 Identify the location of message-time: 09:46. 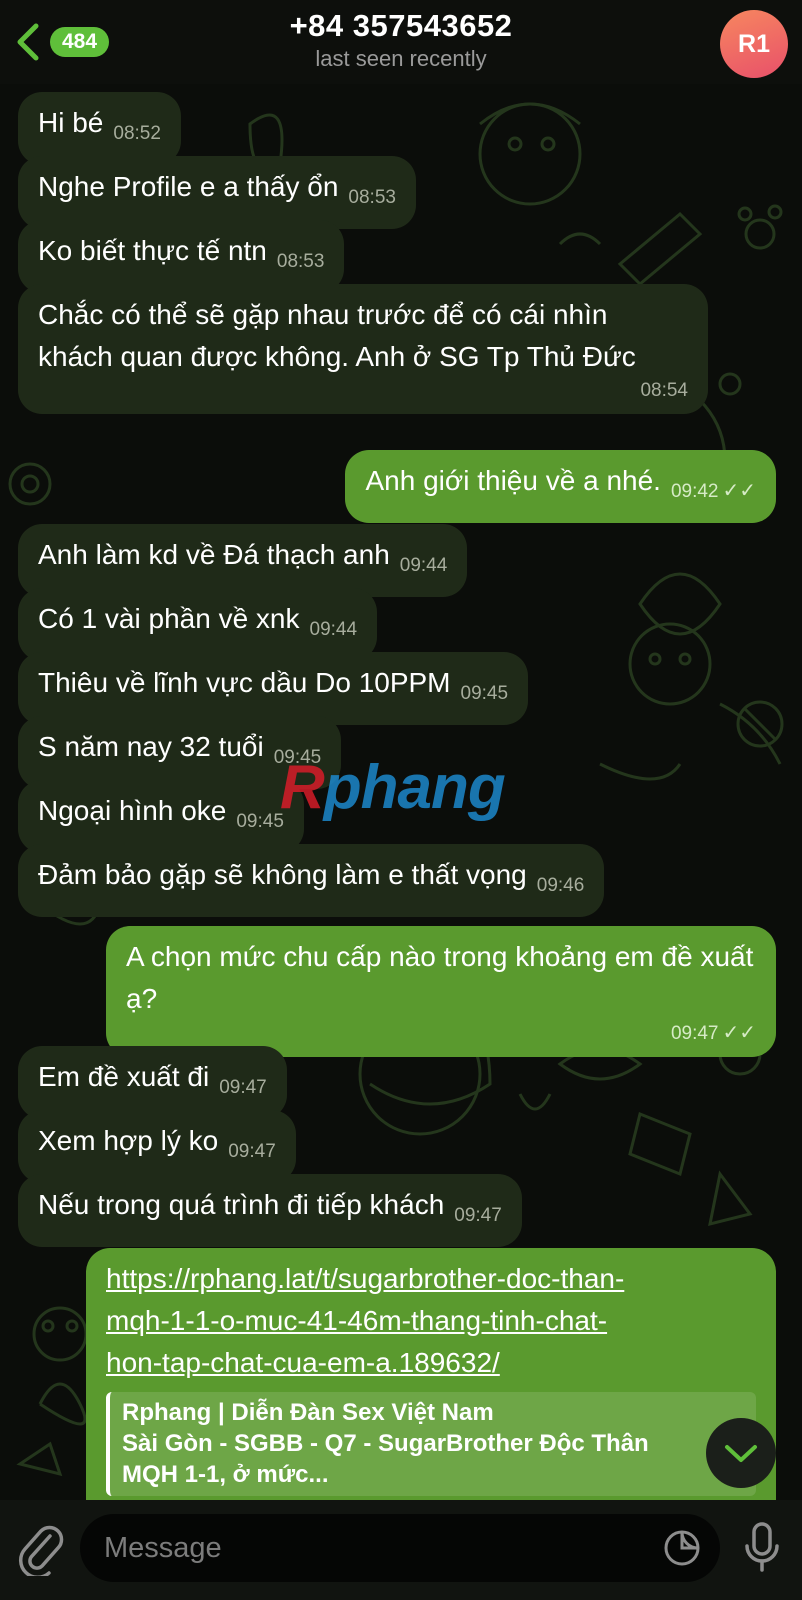
(560, 885).